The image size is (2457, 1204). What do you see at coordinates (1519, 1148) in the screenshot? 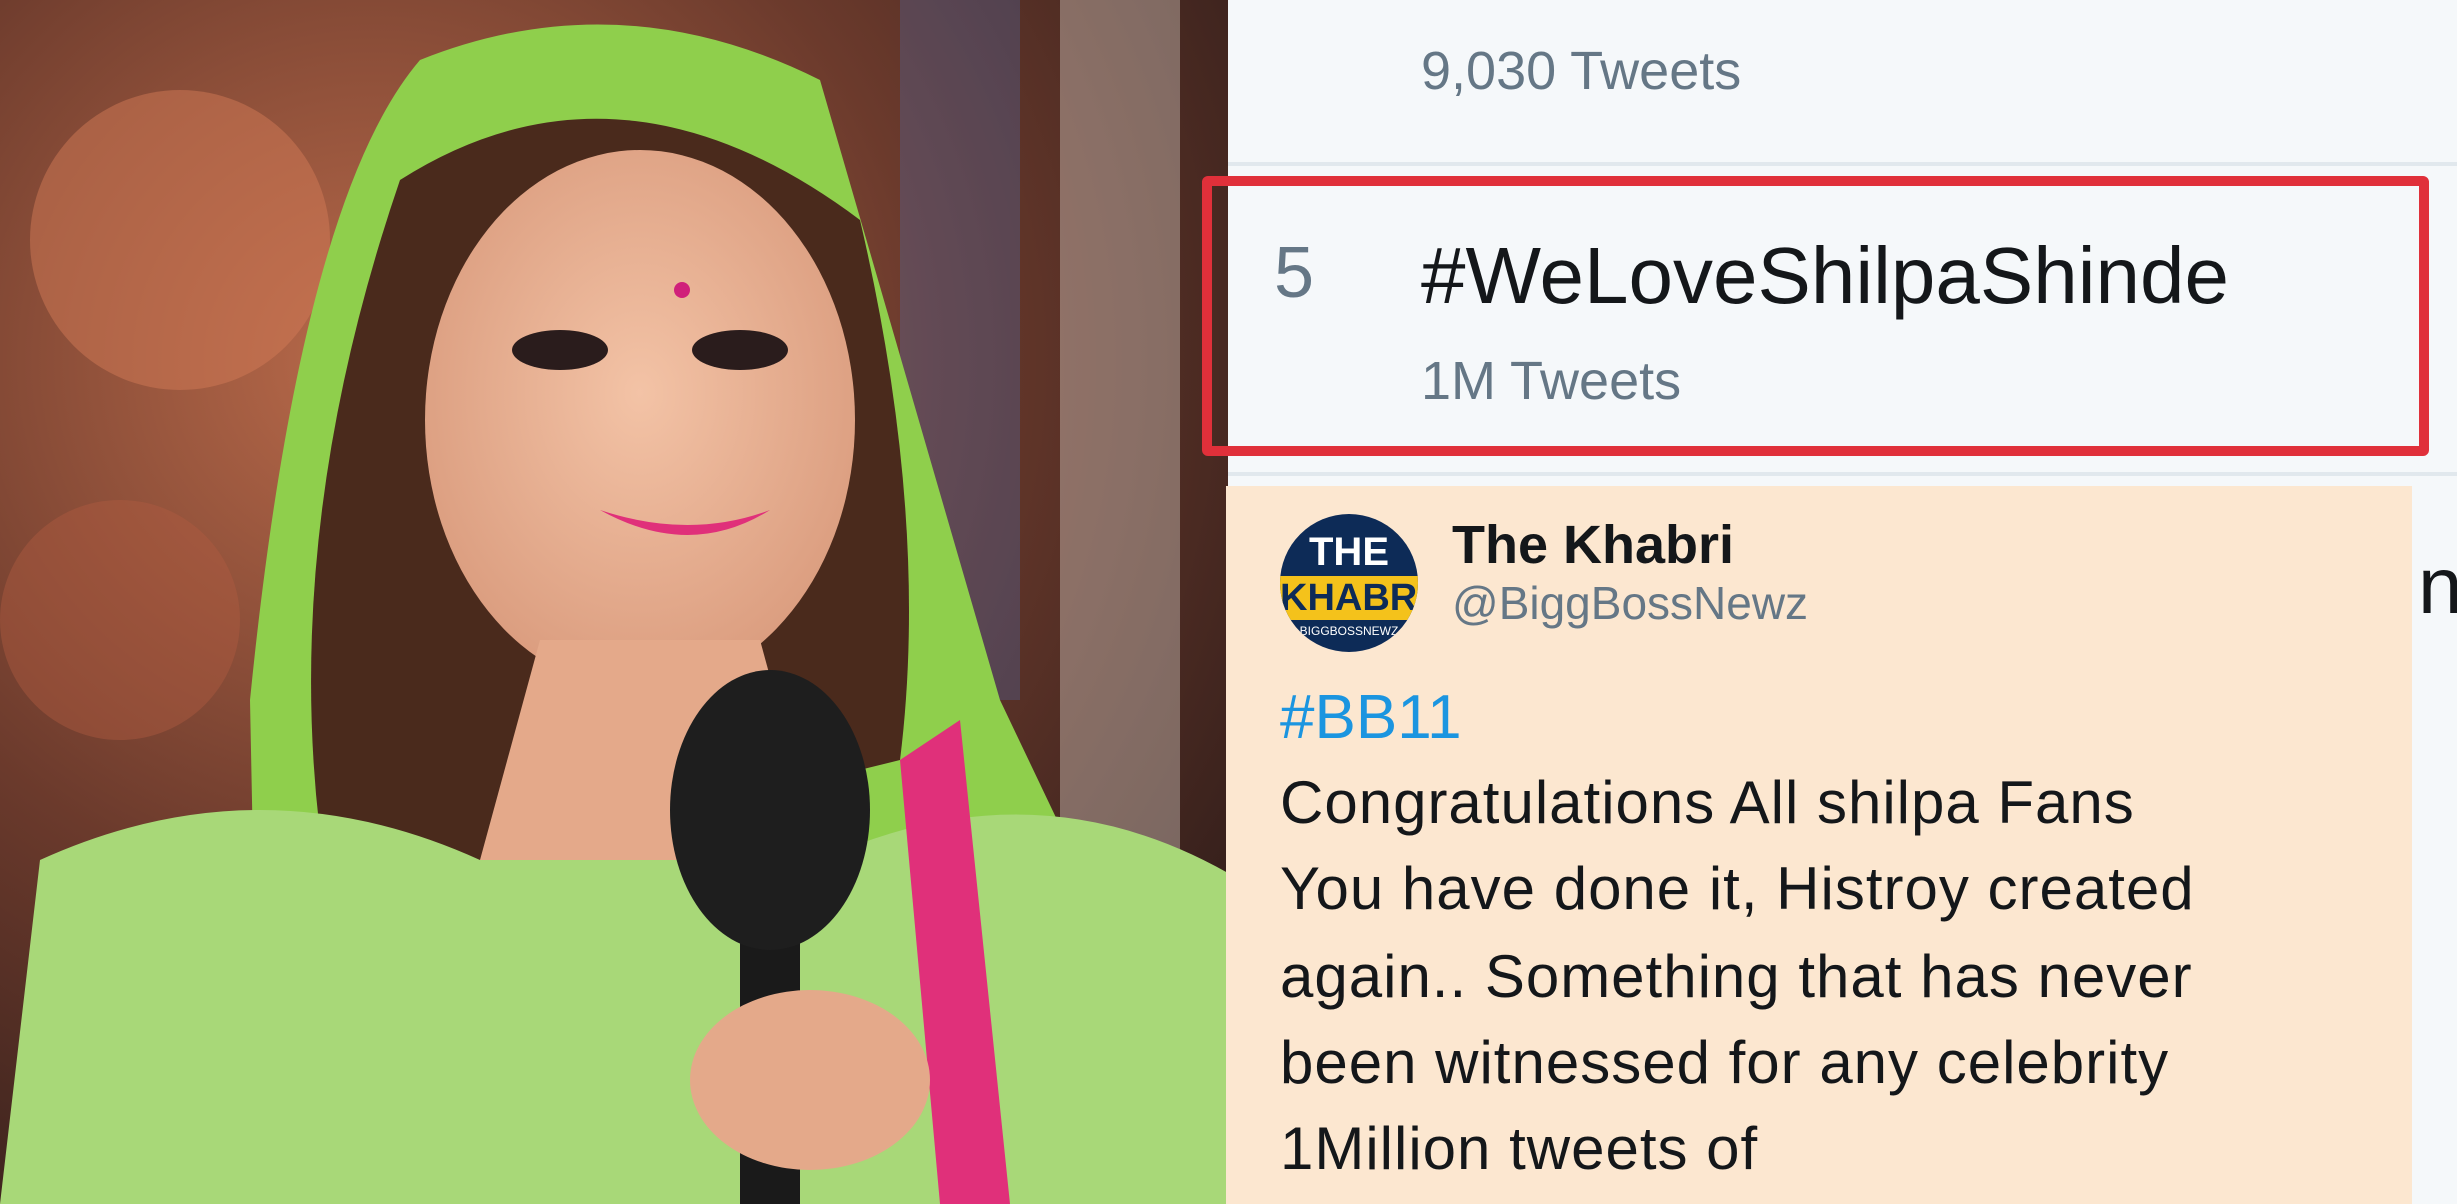
I see `tweet-text-line: 1Million tweets of` at bounding box center [1519, 1148].